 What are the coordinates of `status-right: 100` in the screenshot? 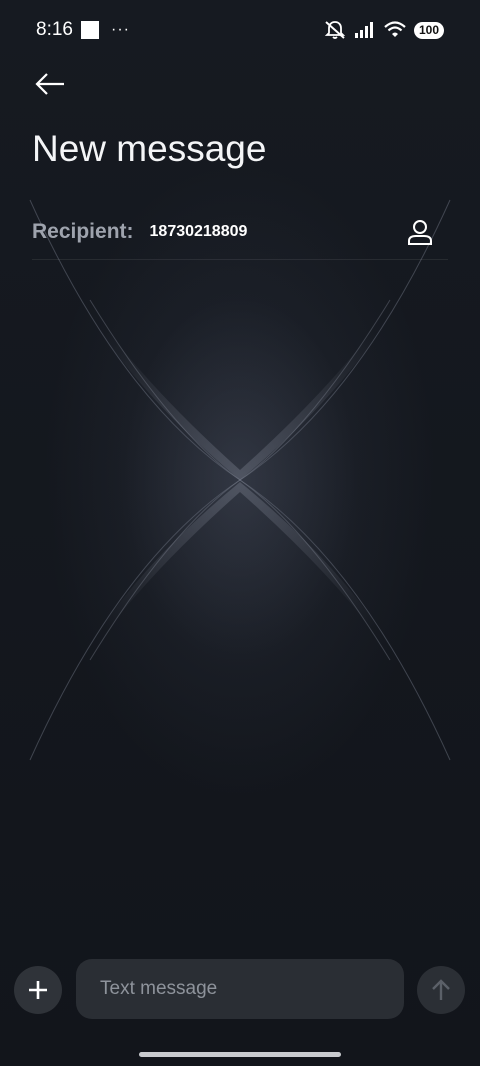 It's located at (384, 30).